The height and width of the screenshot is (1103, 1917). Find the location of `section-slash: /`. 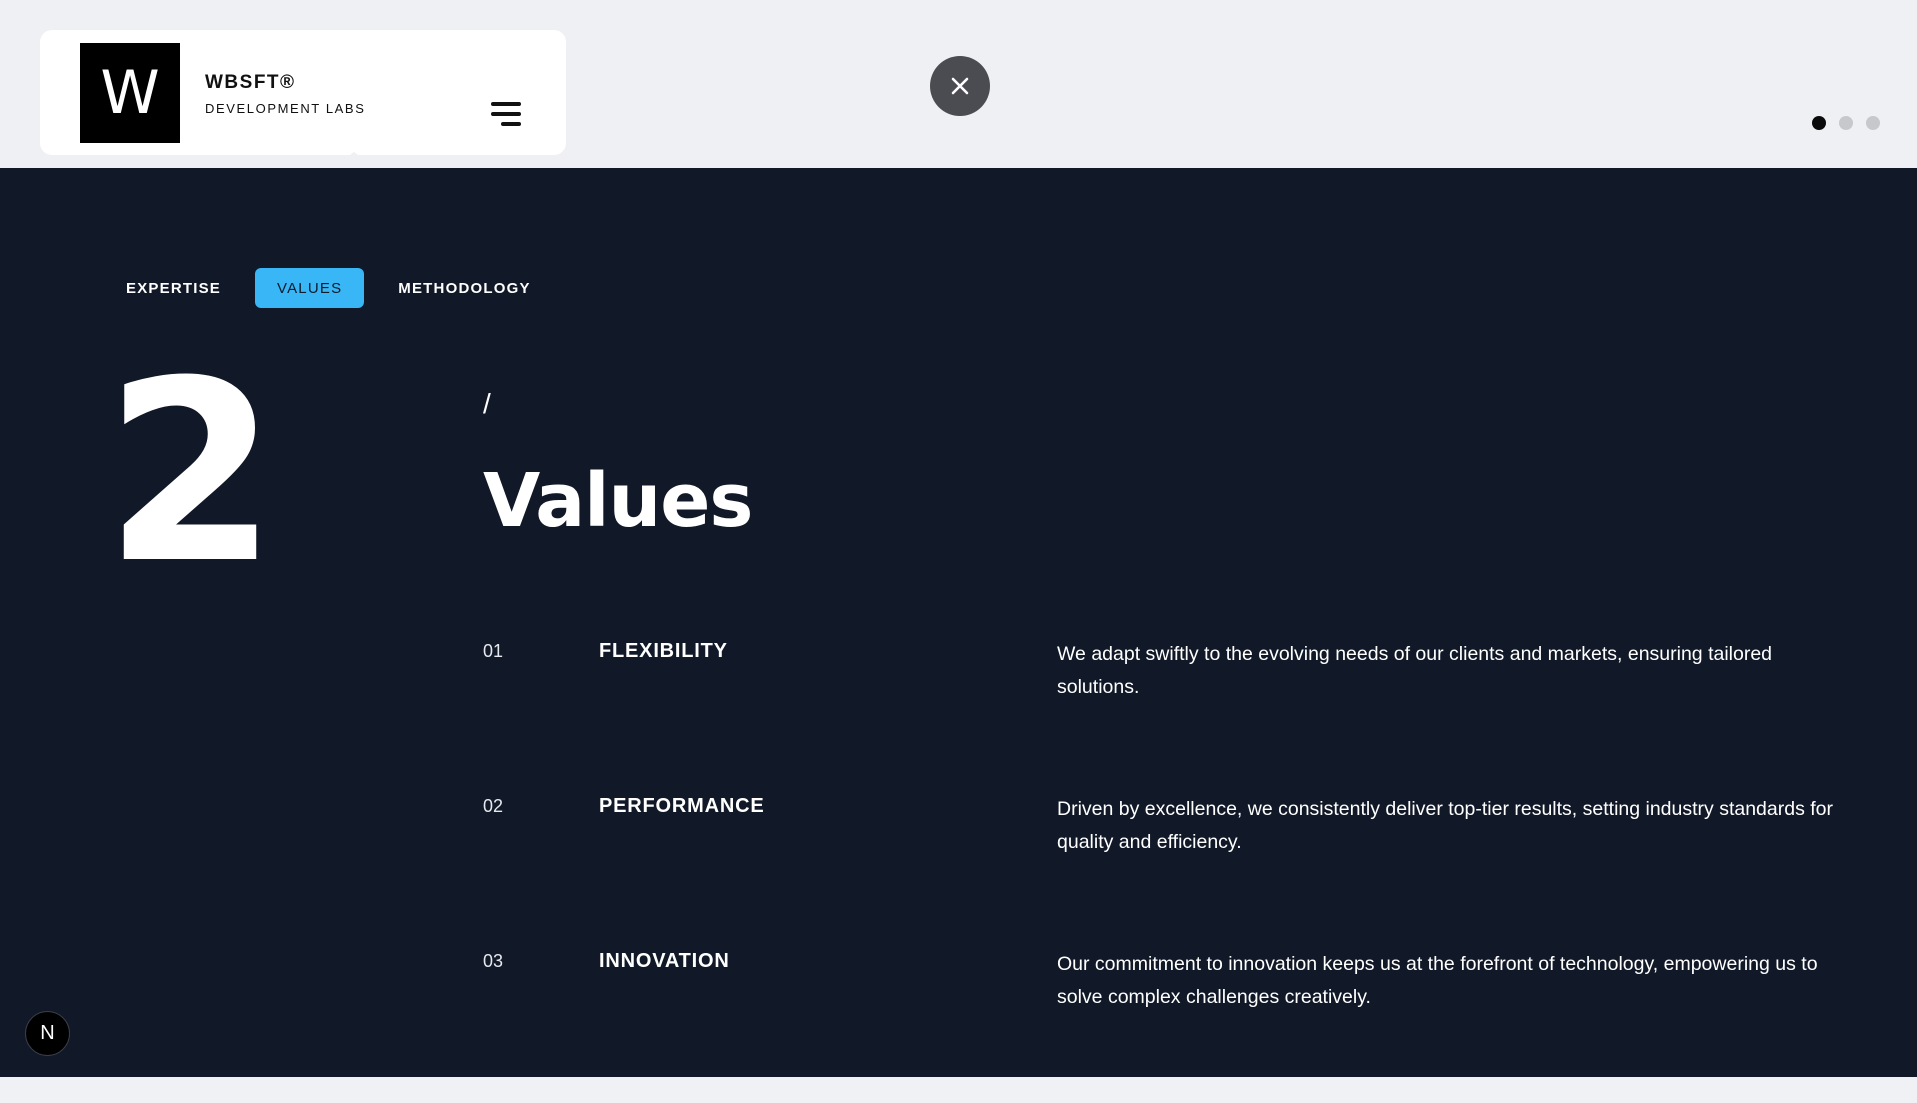

section-slash: / is located at coordinates (487, 403).